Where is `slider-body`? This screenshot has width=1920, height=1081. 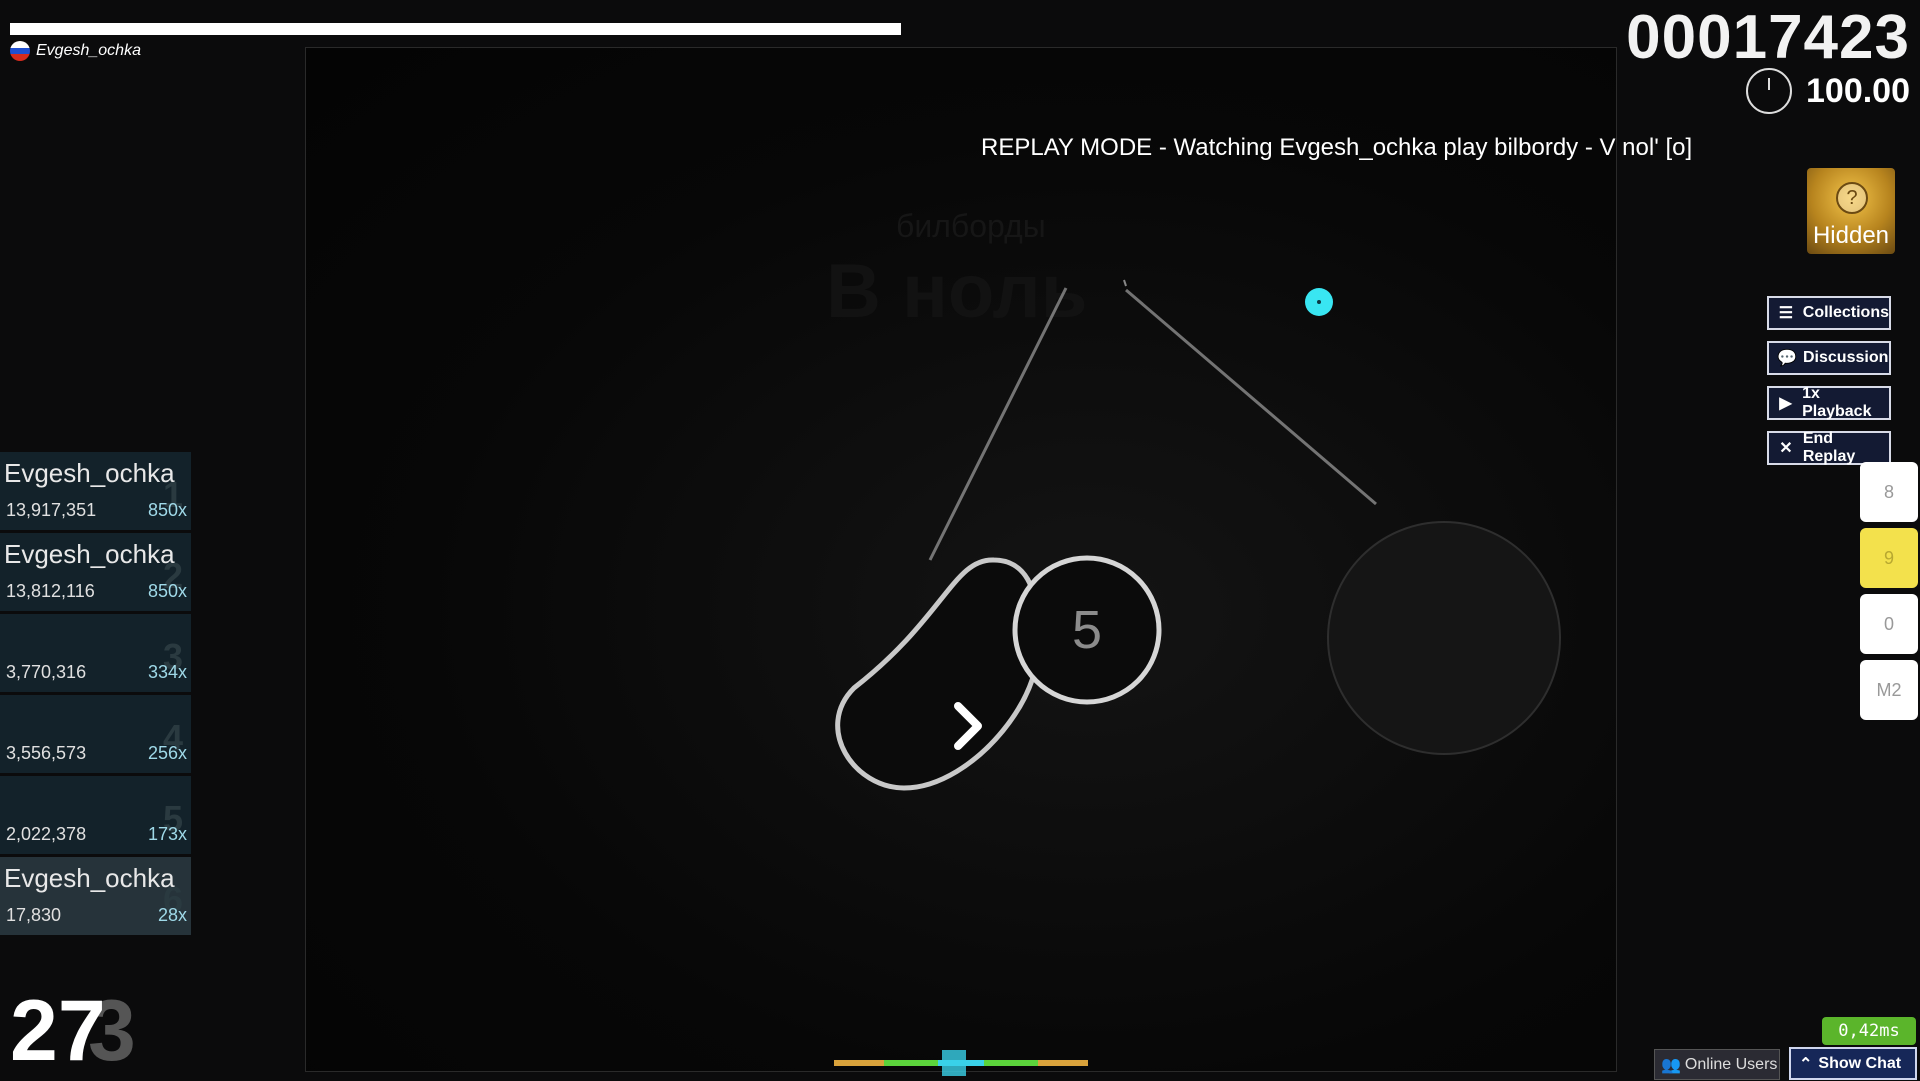
slider-body is located at coordinates (938, 674).